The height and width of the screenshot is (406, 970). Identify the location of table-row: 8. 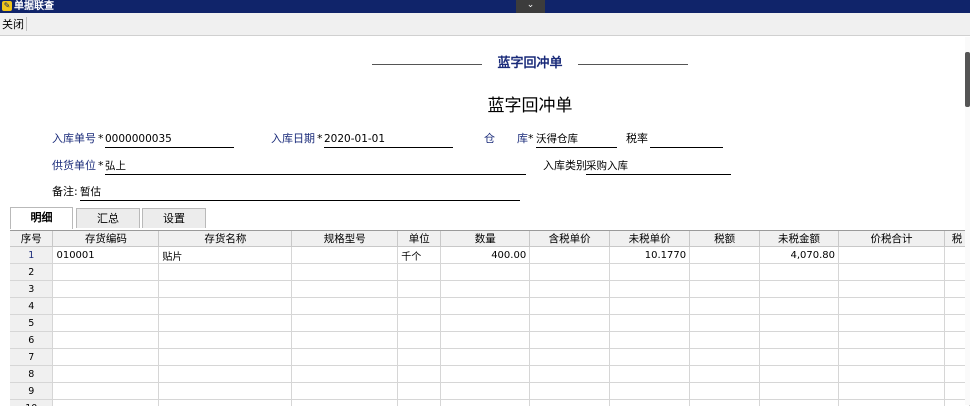
(490, 374).